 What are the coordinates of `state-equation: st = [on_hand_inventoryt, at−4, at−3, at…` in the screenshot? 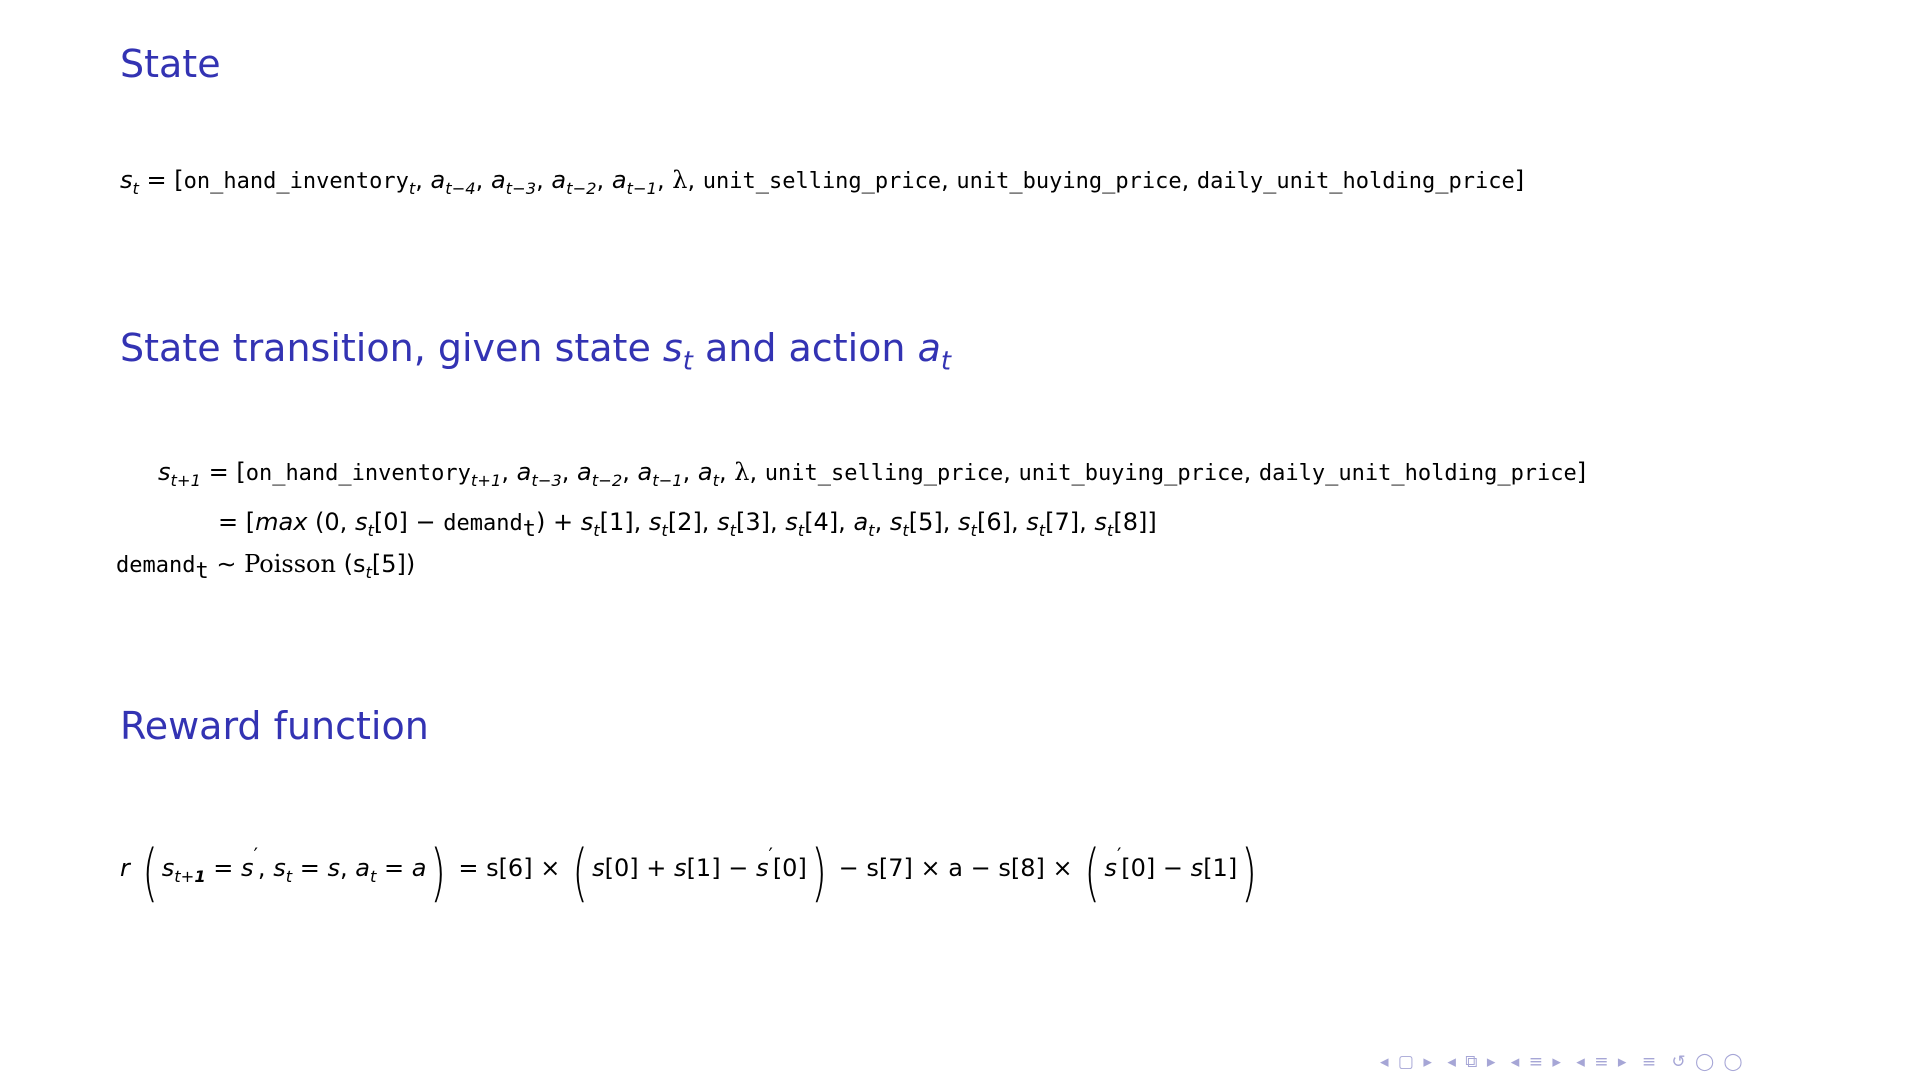 It's located at (822, 182).